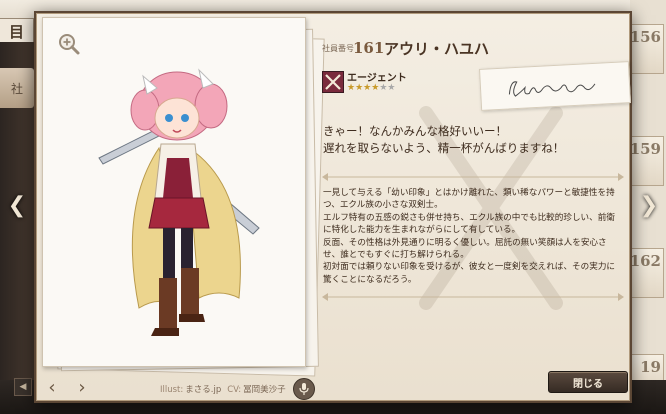 This screenshot has height=414, width=666. What do you see at coordinates (391, 88) in the screenshot?
I see `star-empty-icon: ★` at bounding box center [391, 88].